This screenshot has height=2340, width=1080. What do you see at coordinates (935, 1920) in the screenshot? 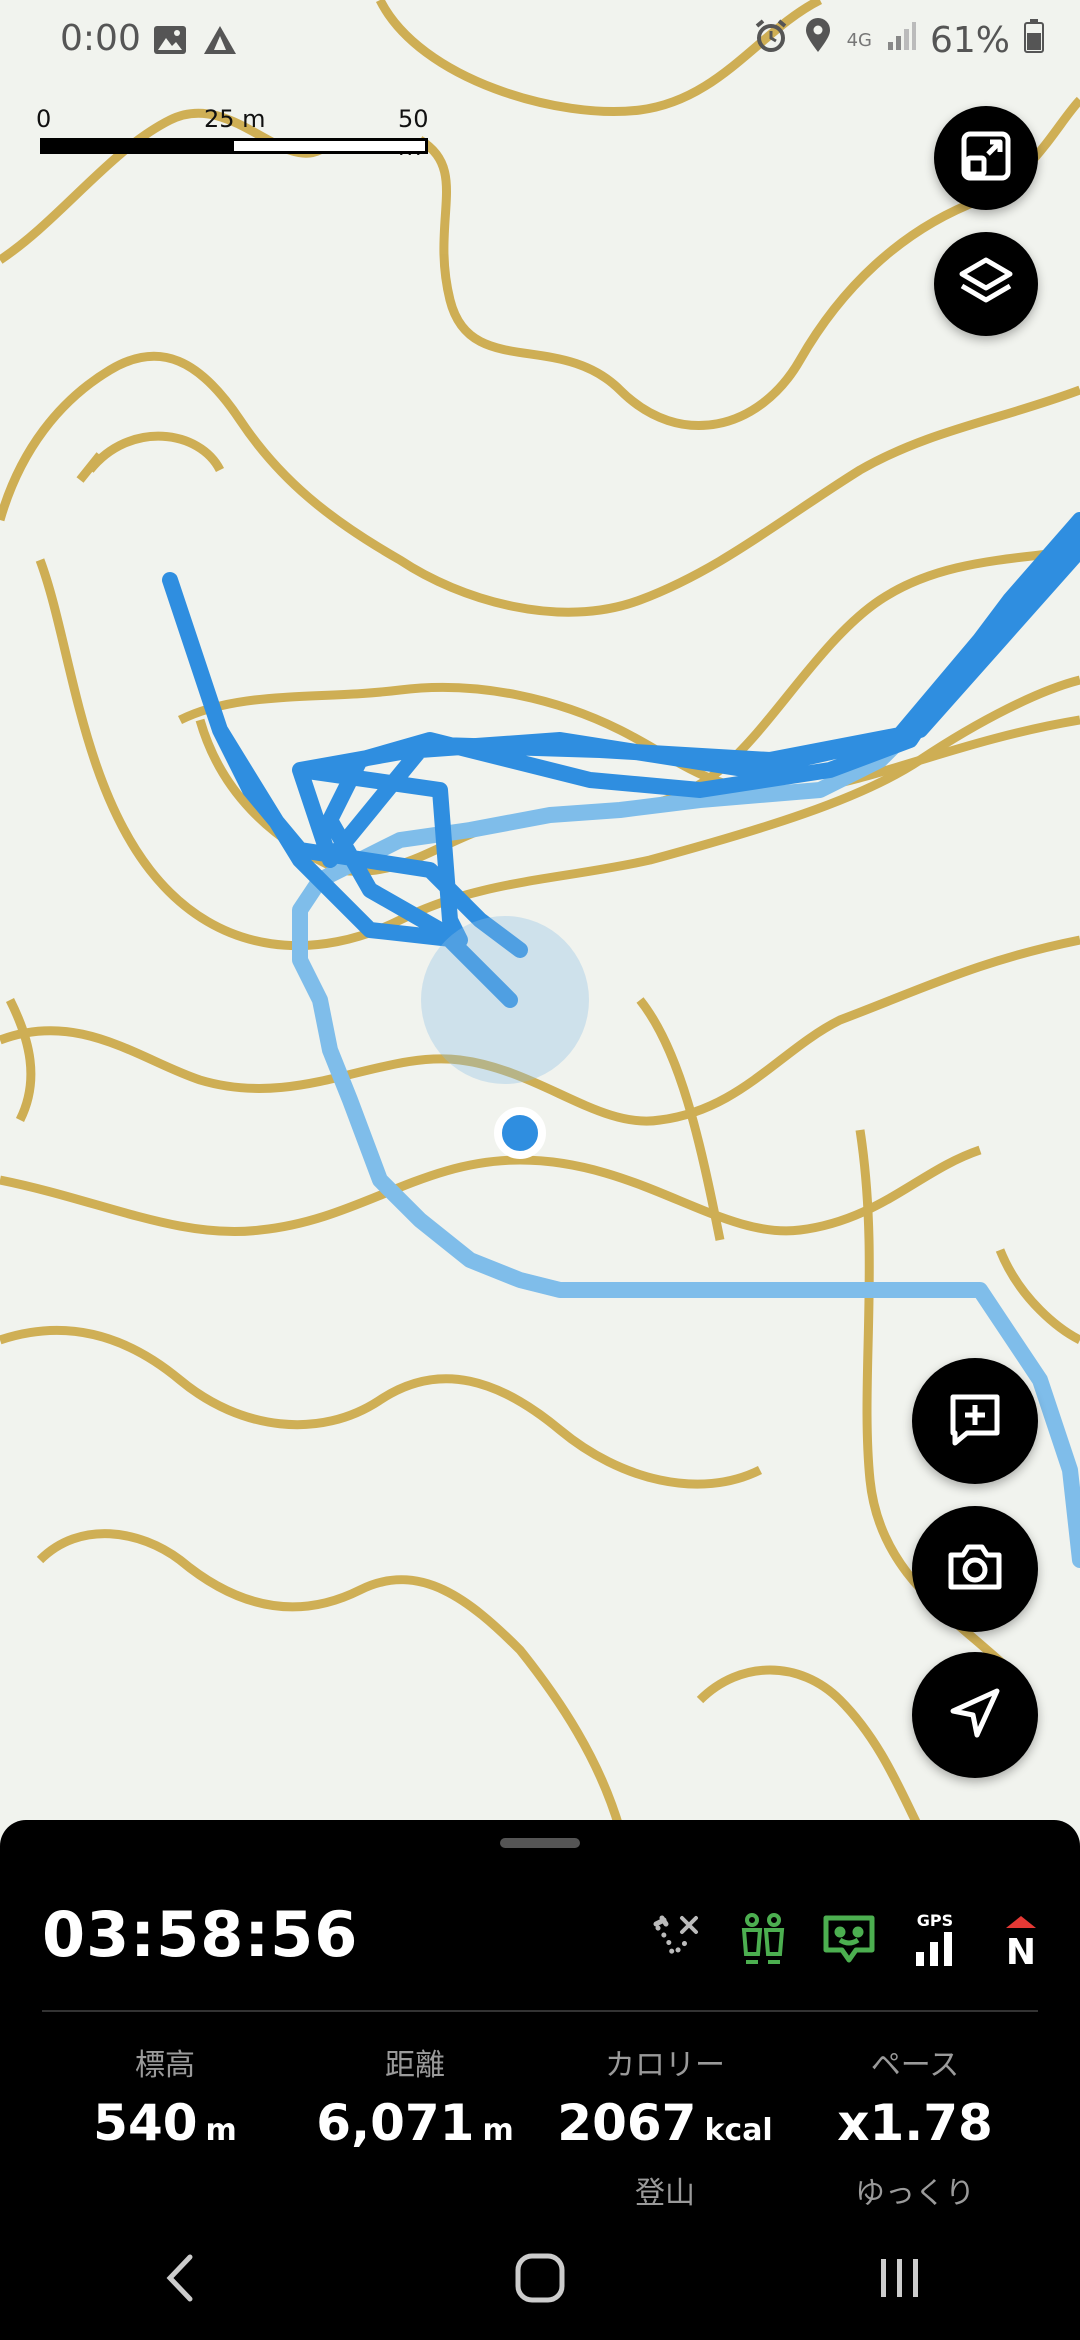
I see `gps-label: GPS` at bounding box center [935, 1920].